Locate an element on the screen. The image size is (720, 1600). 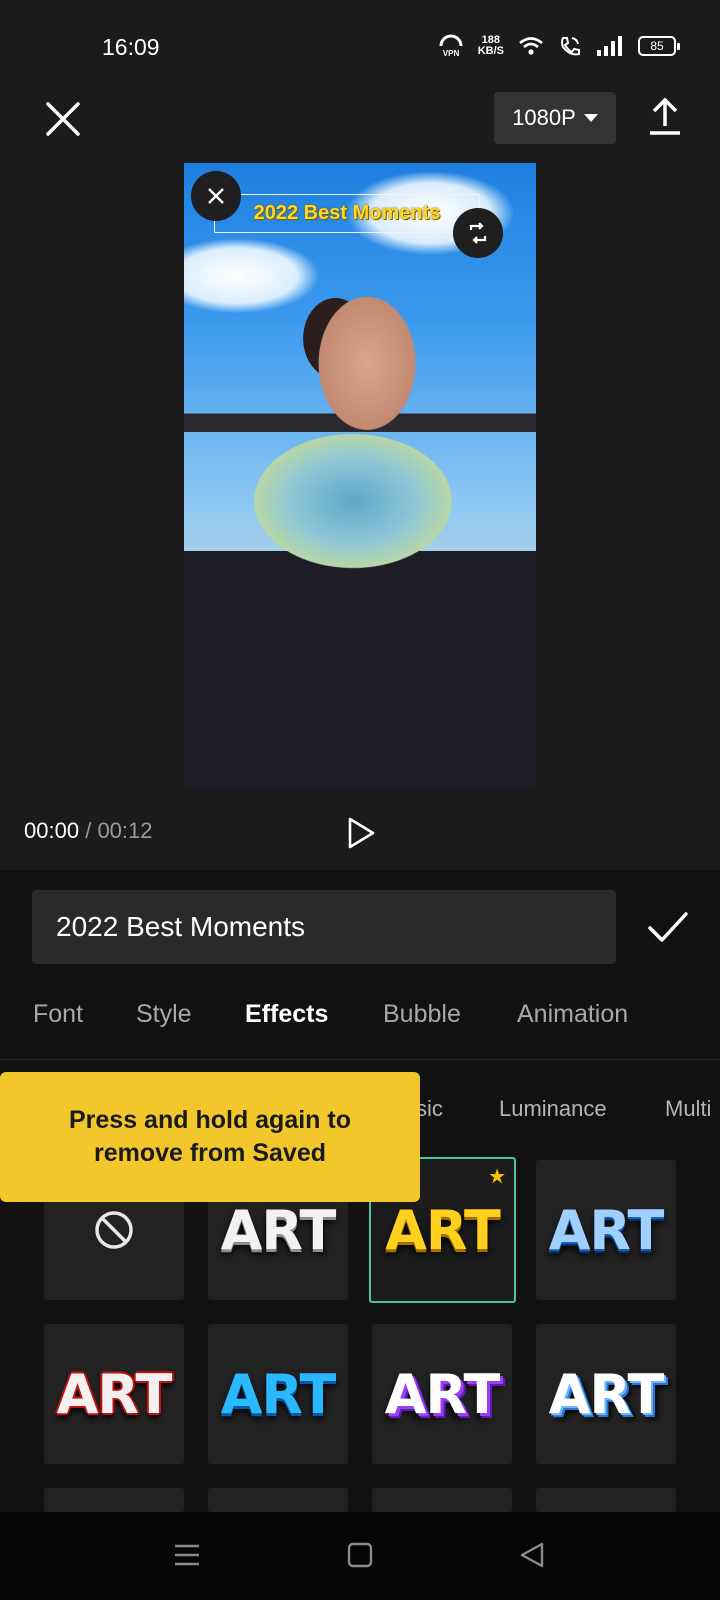
text-overlay-box: 2022 Best Moments is located at coordinates (347, 213).